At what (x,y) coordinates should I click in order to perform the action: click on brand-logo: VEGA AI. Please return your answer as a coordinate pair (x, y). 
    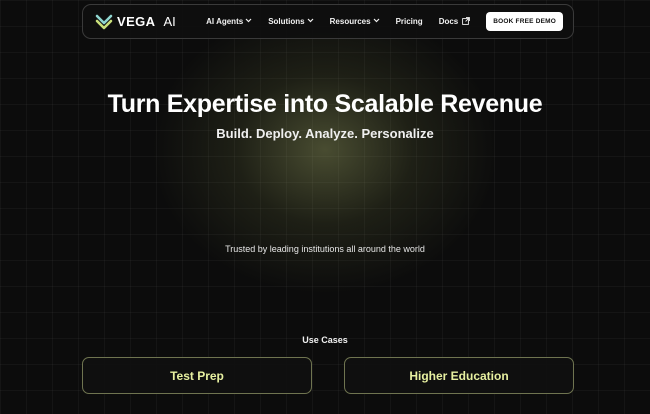
    Looking at the image, I should click on (135, 22).